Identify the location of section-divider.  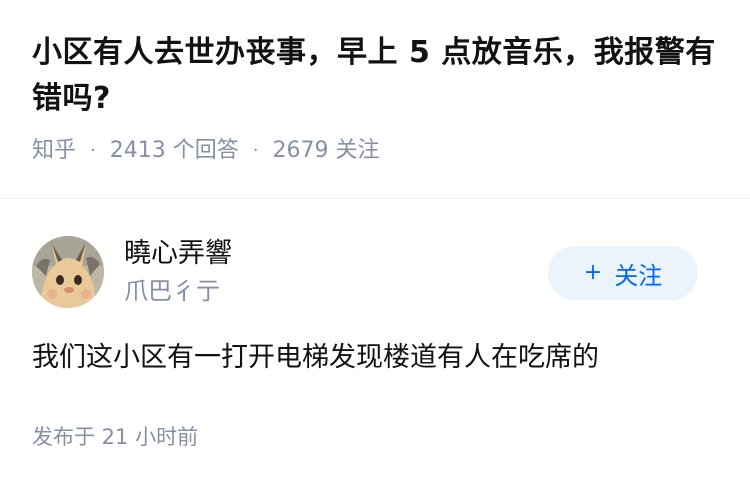
(375, 198).